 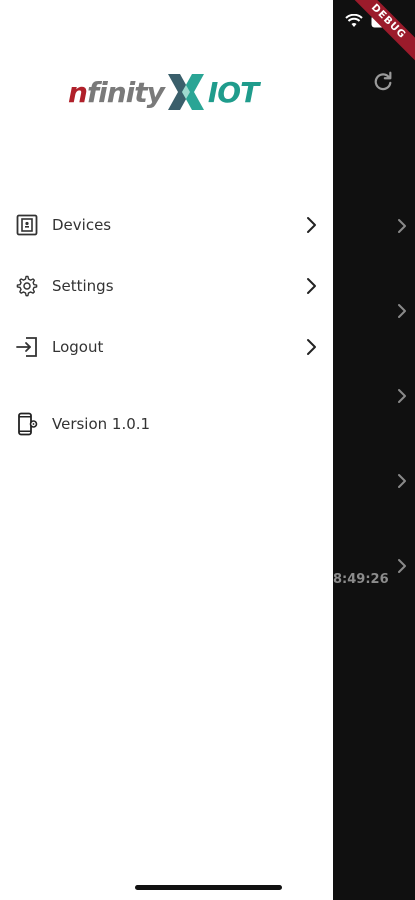 I want to click on logout-icon, so click(x=26, y=347).